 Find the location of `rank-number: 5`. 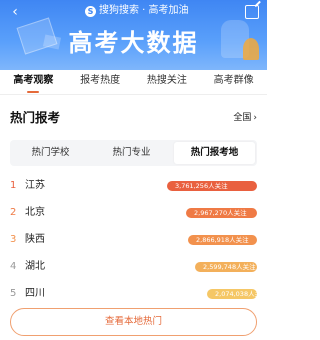

rank-number: 5 is located at coordinates (13, 293).